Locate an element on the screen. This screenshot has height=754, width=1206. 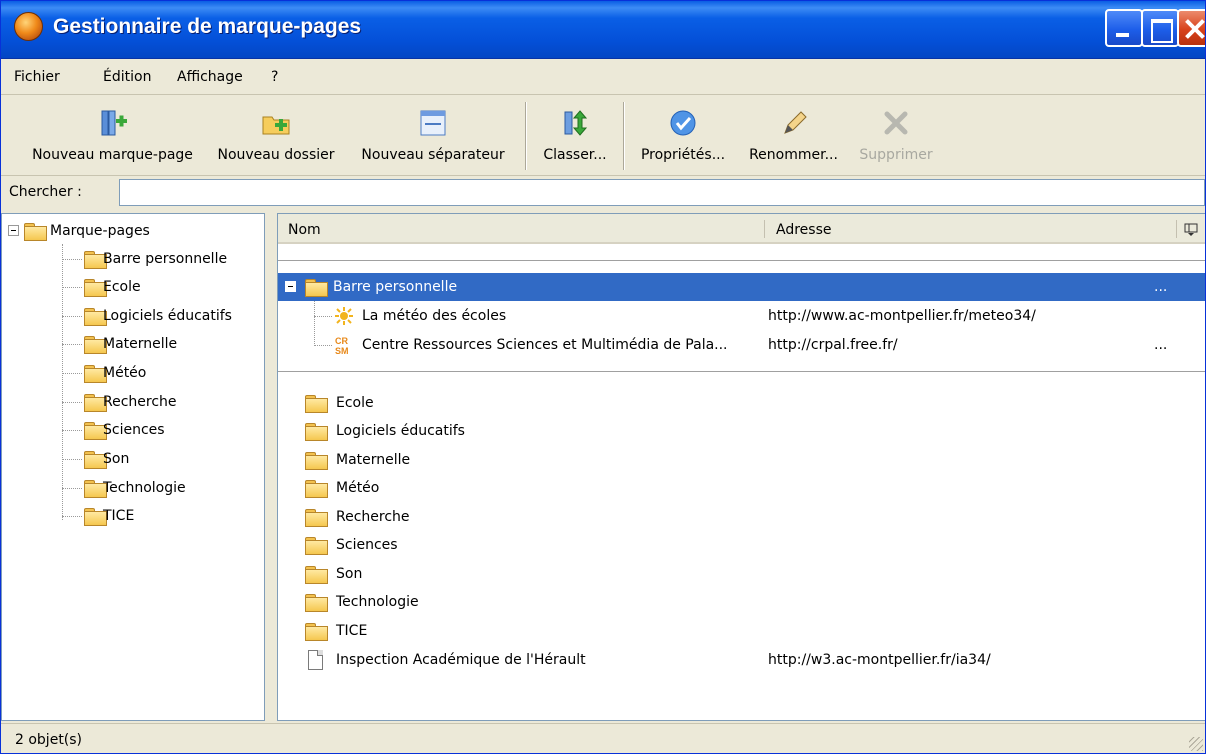
tree-item: TICE is located at coordinates (162, 516).